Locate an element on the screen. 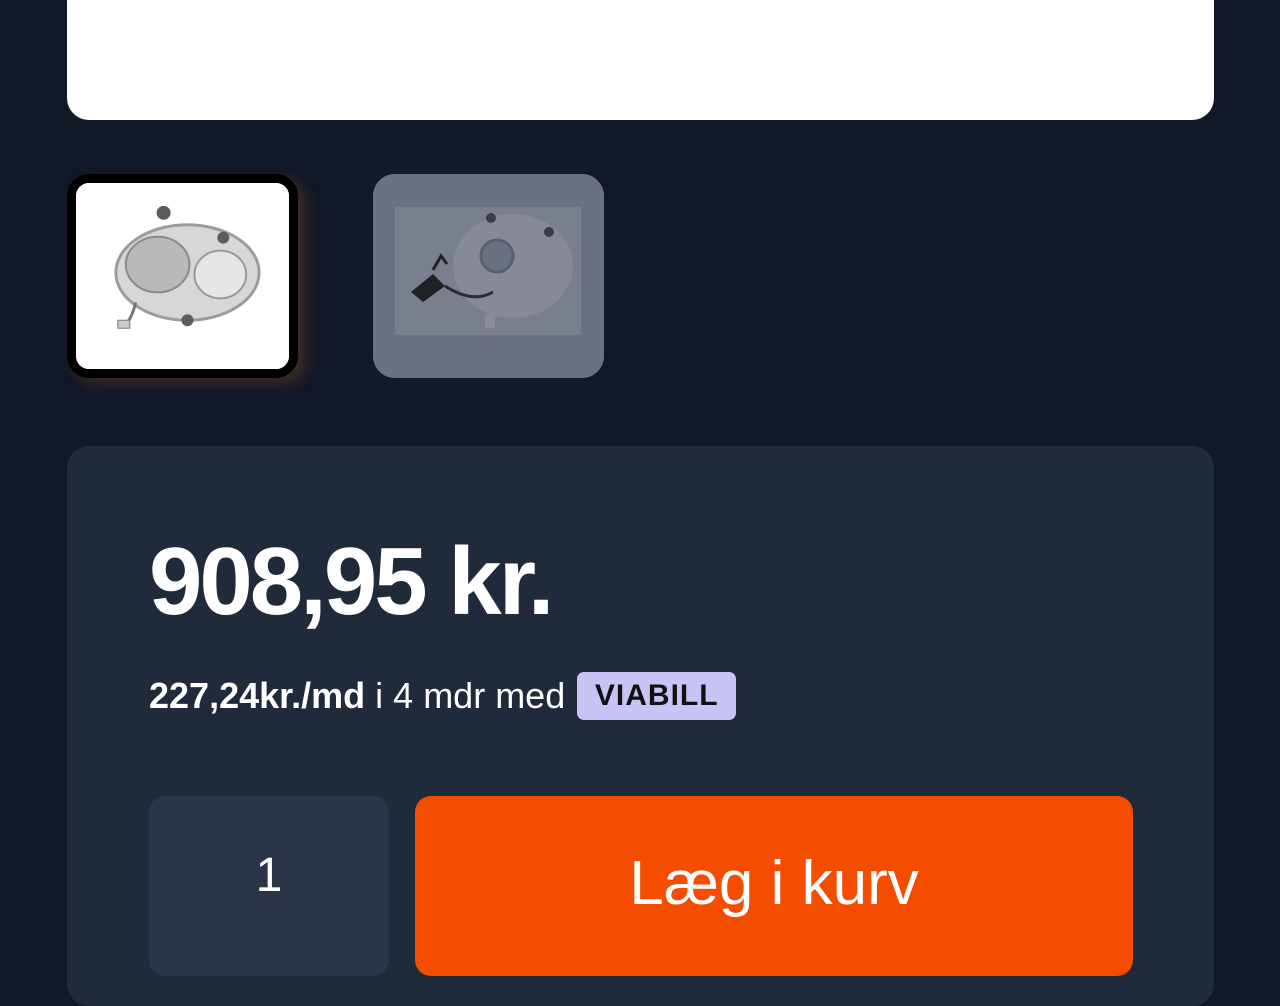  viabill-logo: VIABILL is located at coordinates (657, 696).